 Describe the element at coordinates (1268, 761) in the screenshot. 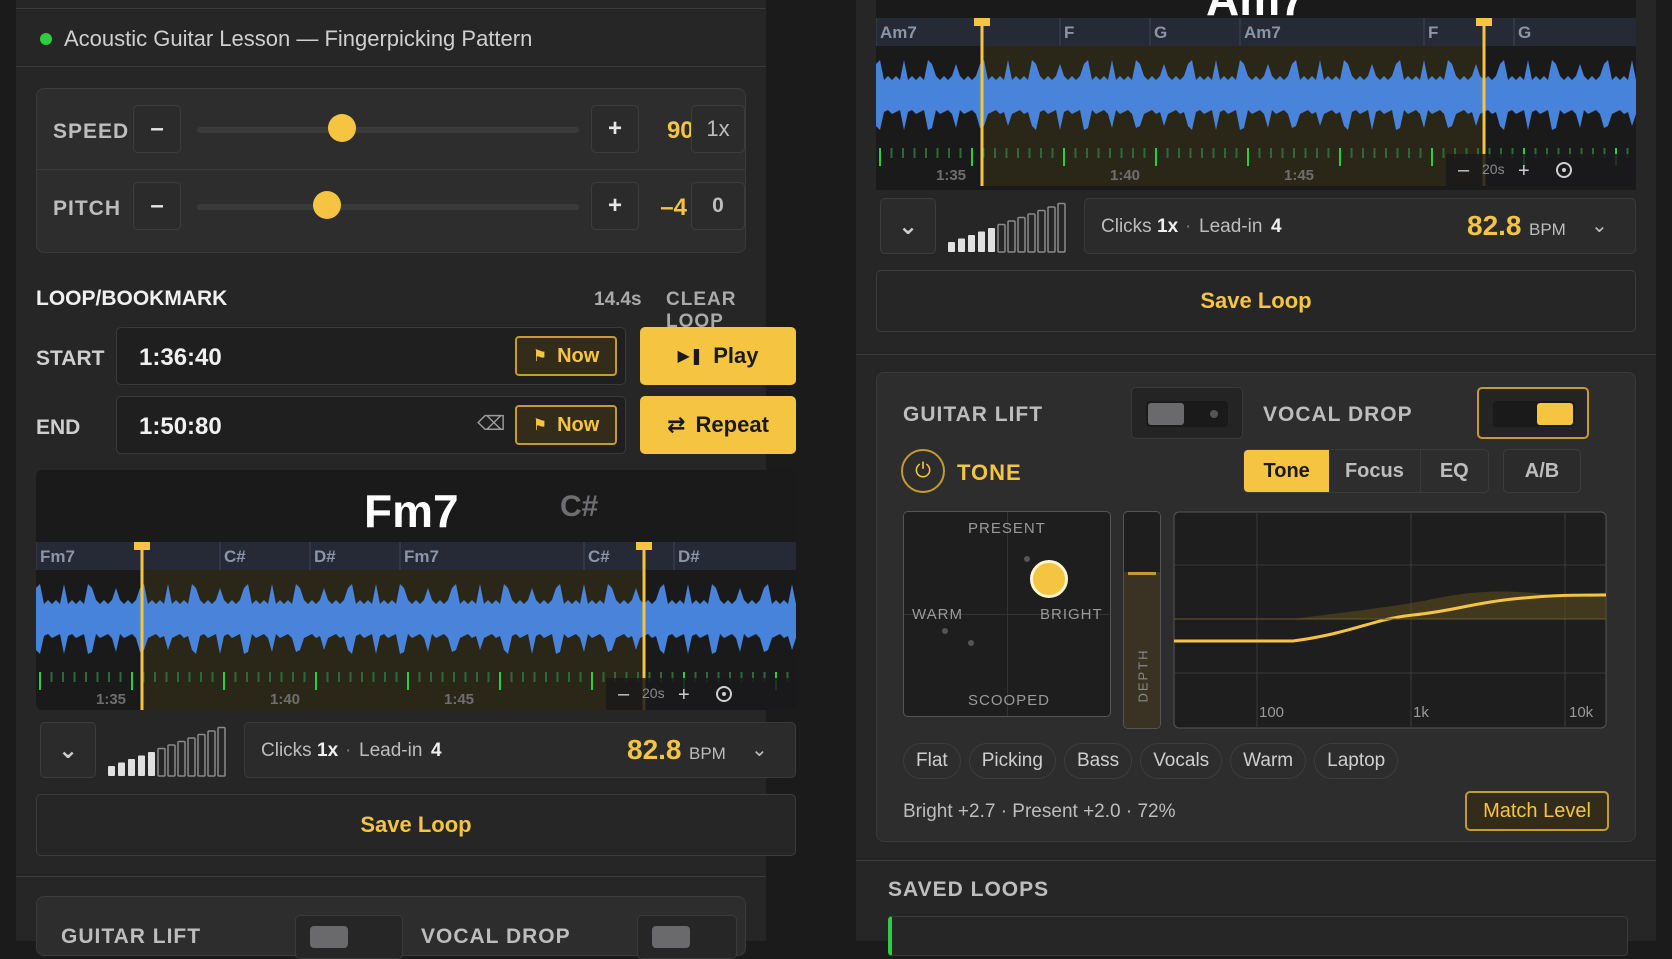

I see `preset-warm: Warm` at that location.